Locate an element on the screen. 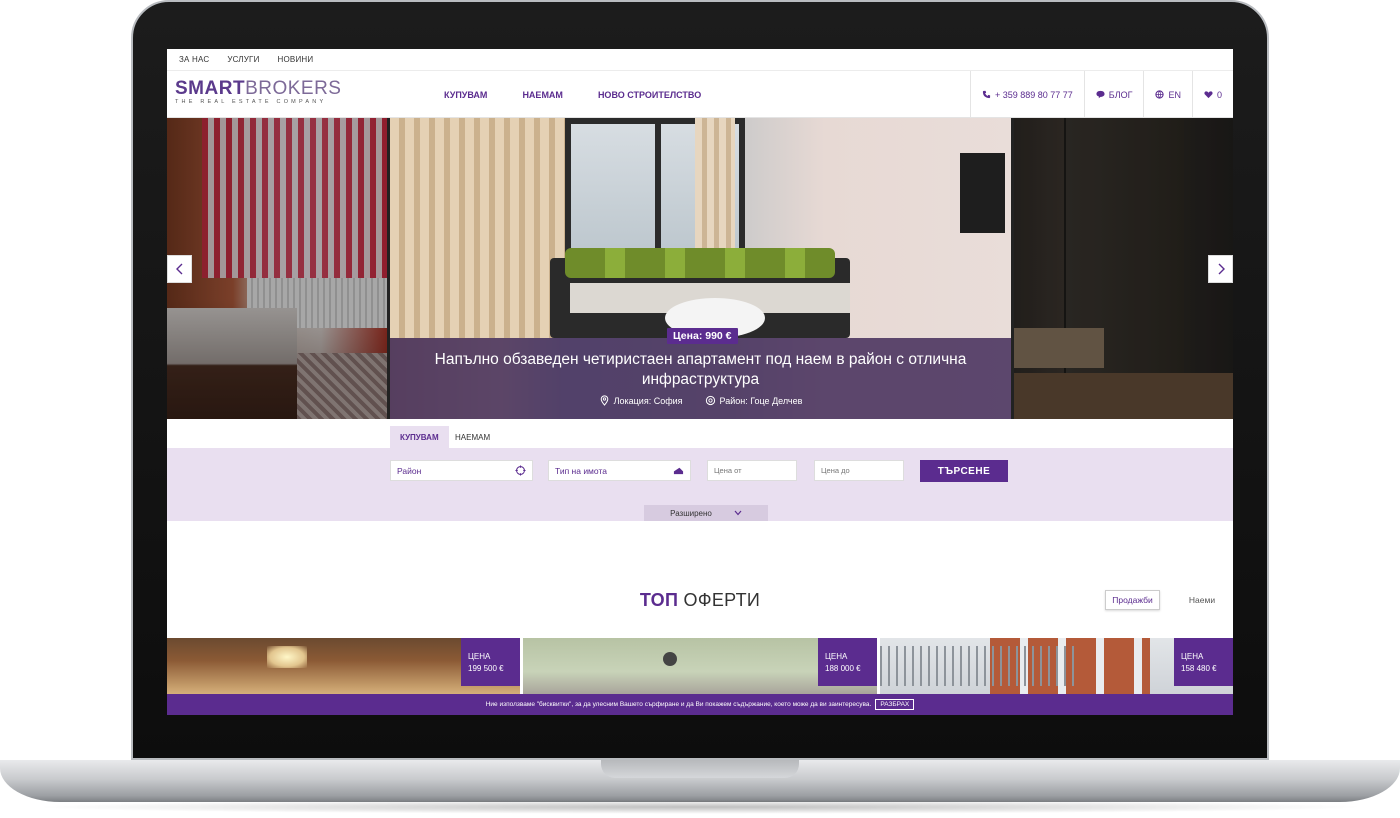  slide-next-image is located at coordinates (1123, 268).